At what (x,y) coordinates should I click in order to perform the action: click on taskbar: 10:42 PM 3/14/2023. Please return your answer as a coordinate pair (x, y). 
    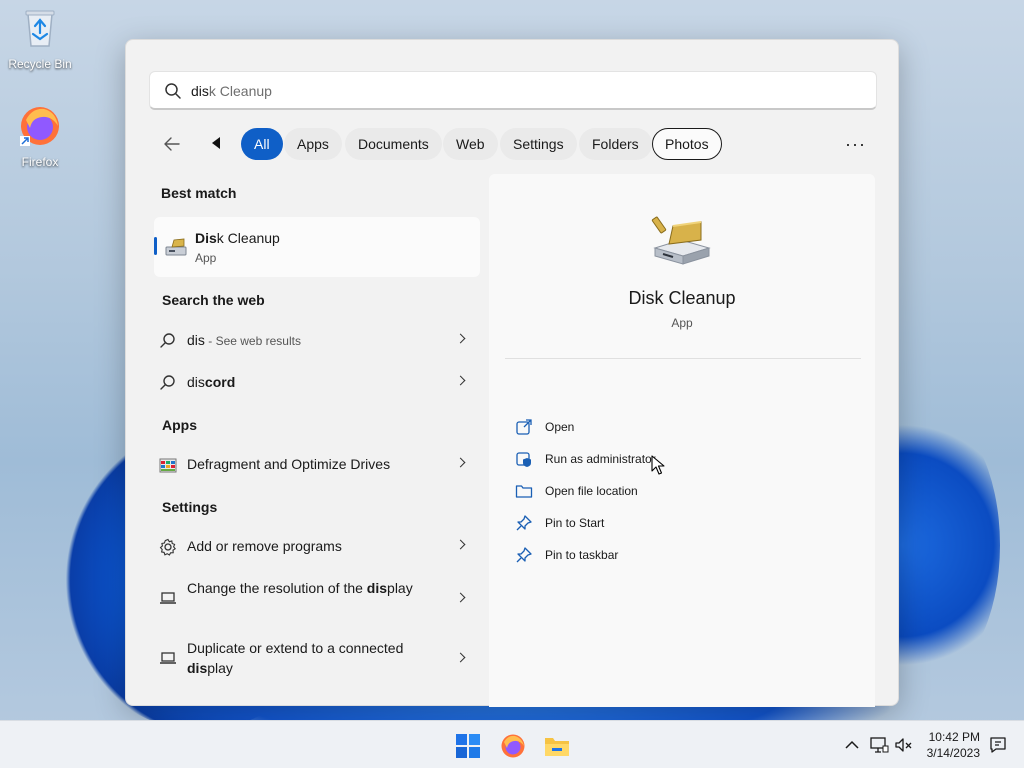
    Looking at the image, I should click on (512, 744).